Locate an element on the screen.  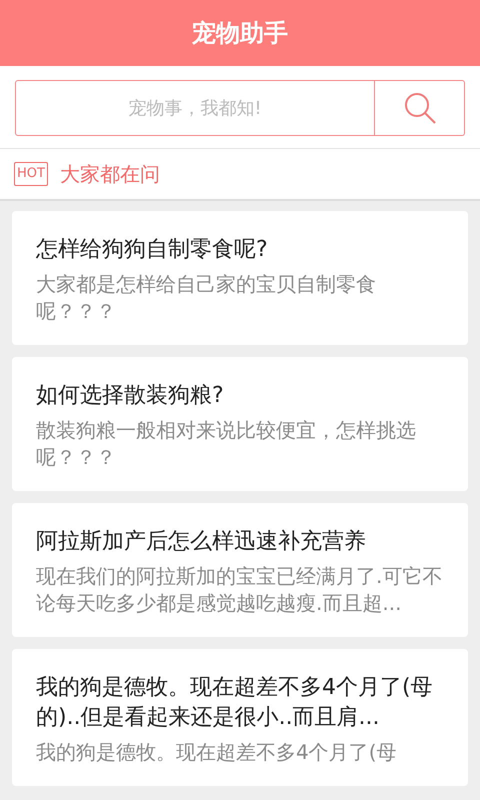
question-summary: 大家都是怎样给自己家的宝贝自制零食呢？？？ is located at coordinates (206, 298).